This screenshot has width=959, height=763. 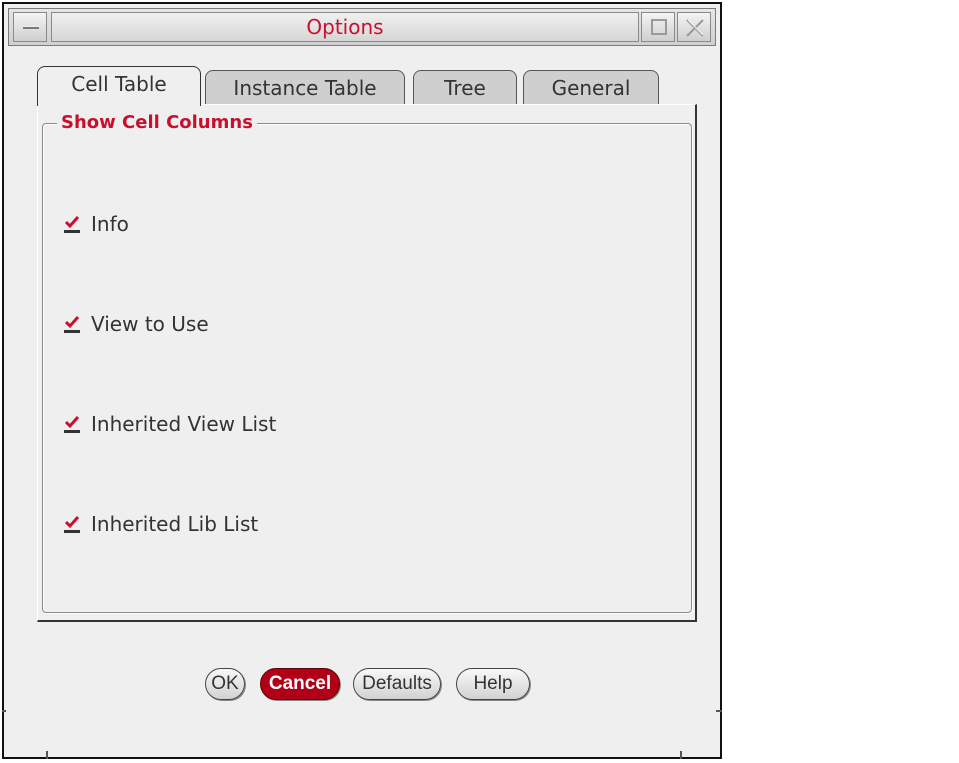 I want to click on window-menu-button, so click(x=30, y=27).